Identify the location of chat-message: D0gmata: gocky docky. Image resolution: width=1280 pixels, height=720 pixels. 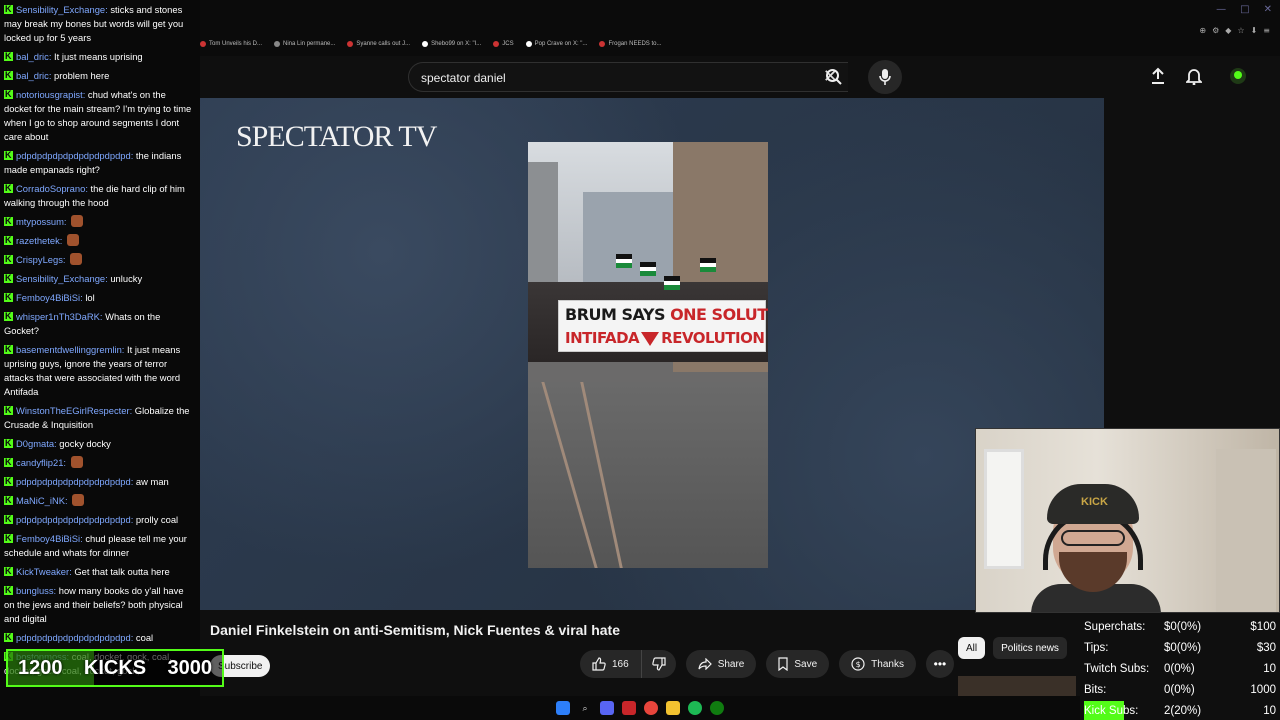
(100, 443).